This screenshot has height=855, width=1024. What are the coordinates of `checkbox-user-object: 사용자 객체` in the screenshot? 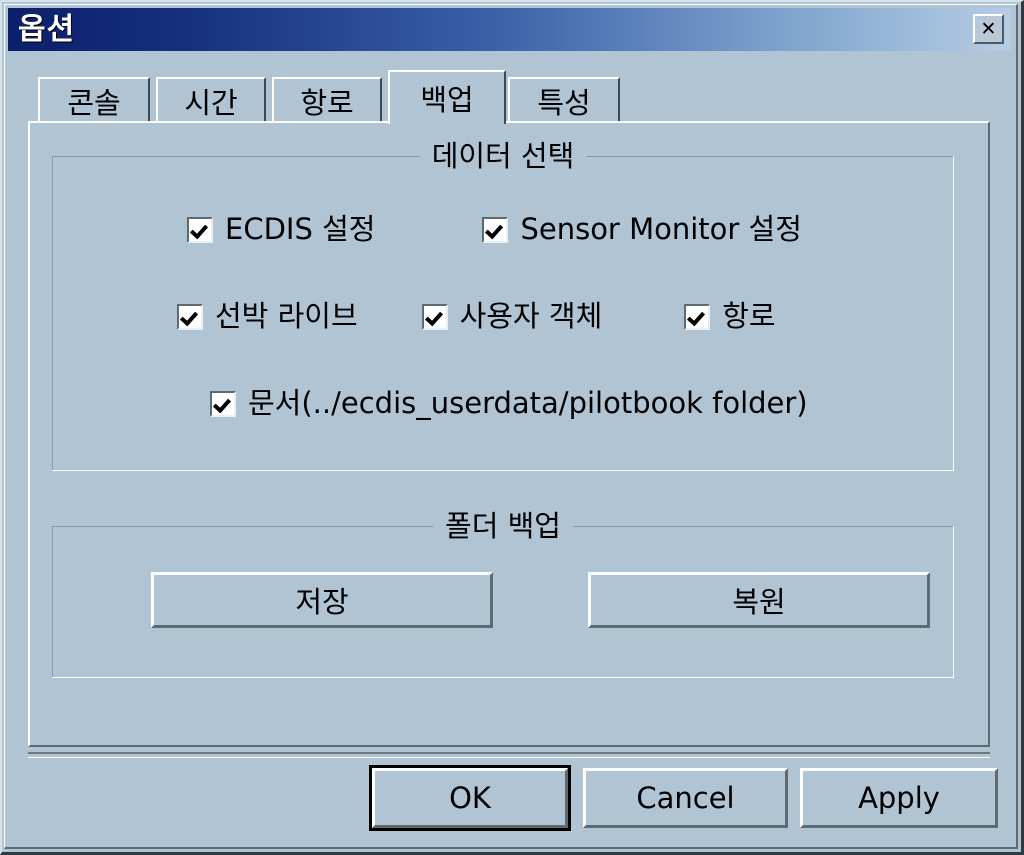 It's located at (512, 316).